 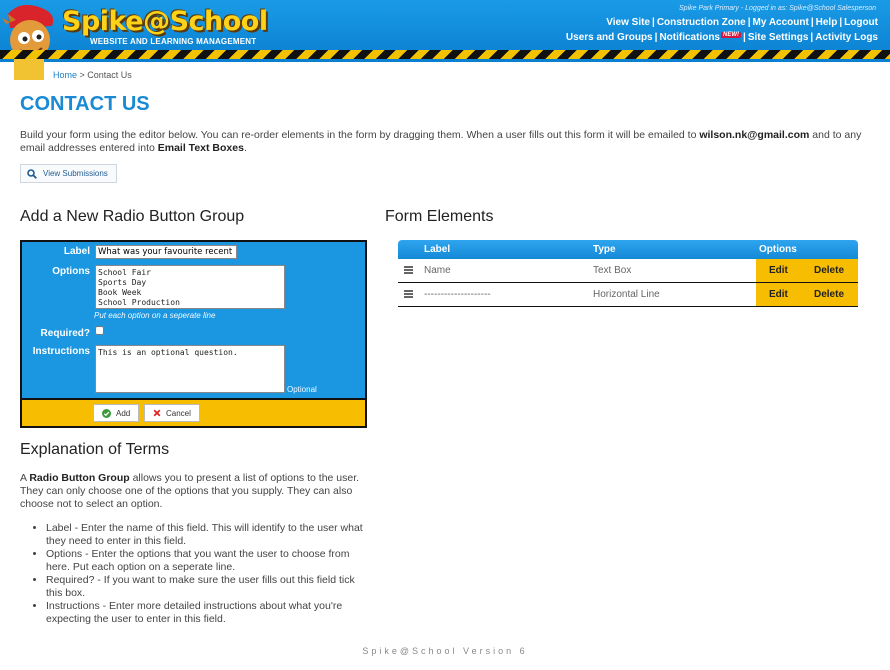 I want to click on row-type: Horizontal Line, so click(x=626, y=294).